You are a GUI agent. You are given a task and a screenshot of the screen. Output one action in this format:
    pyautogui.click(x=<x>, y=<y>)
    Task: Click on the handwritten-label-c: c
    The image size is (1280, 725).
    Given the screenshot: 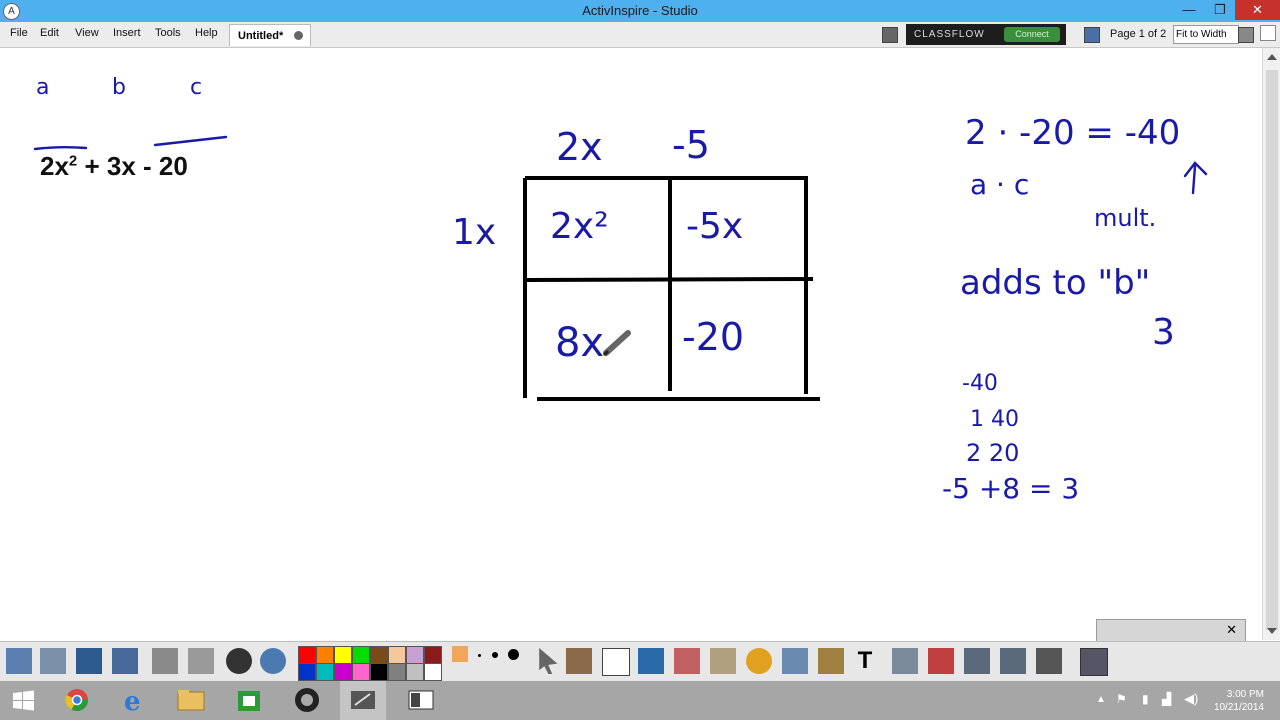 What is the action you would take?
    pyautogui.click(x=196, y=87)
    